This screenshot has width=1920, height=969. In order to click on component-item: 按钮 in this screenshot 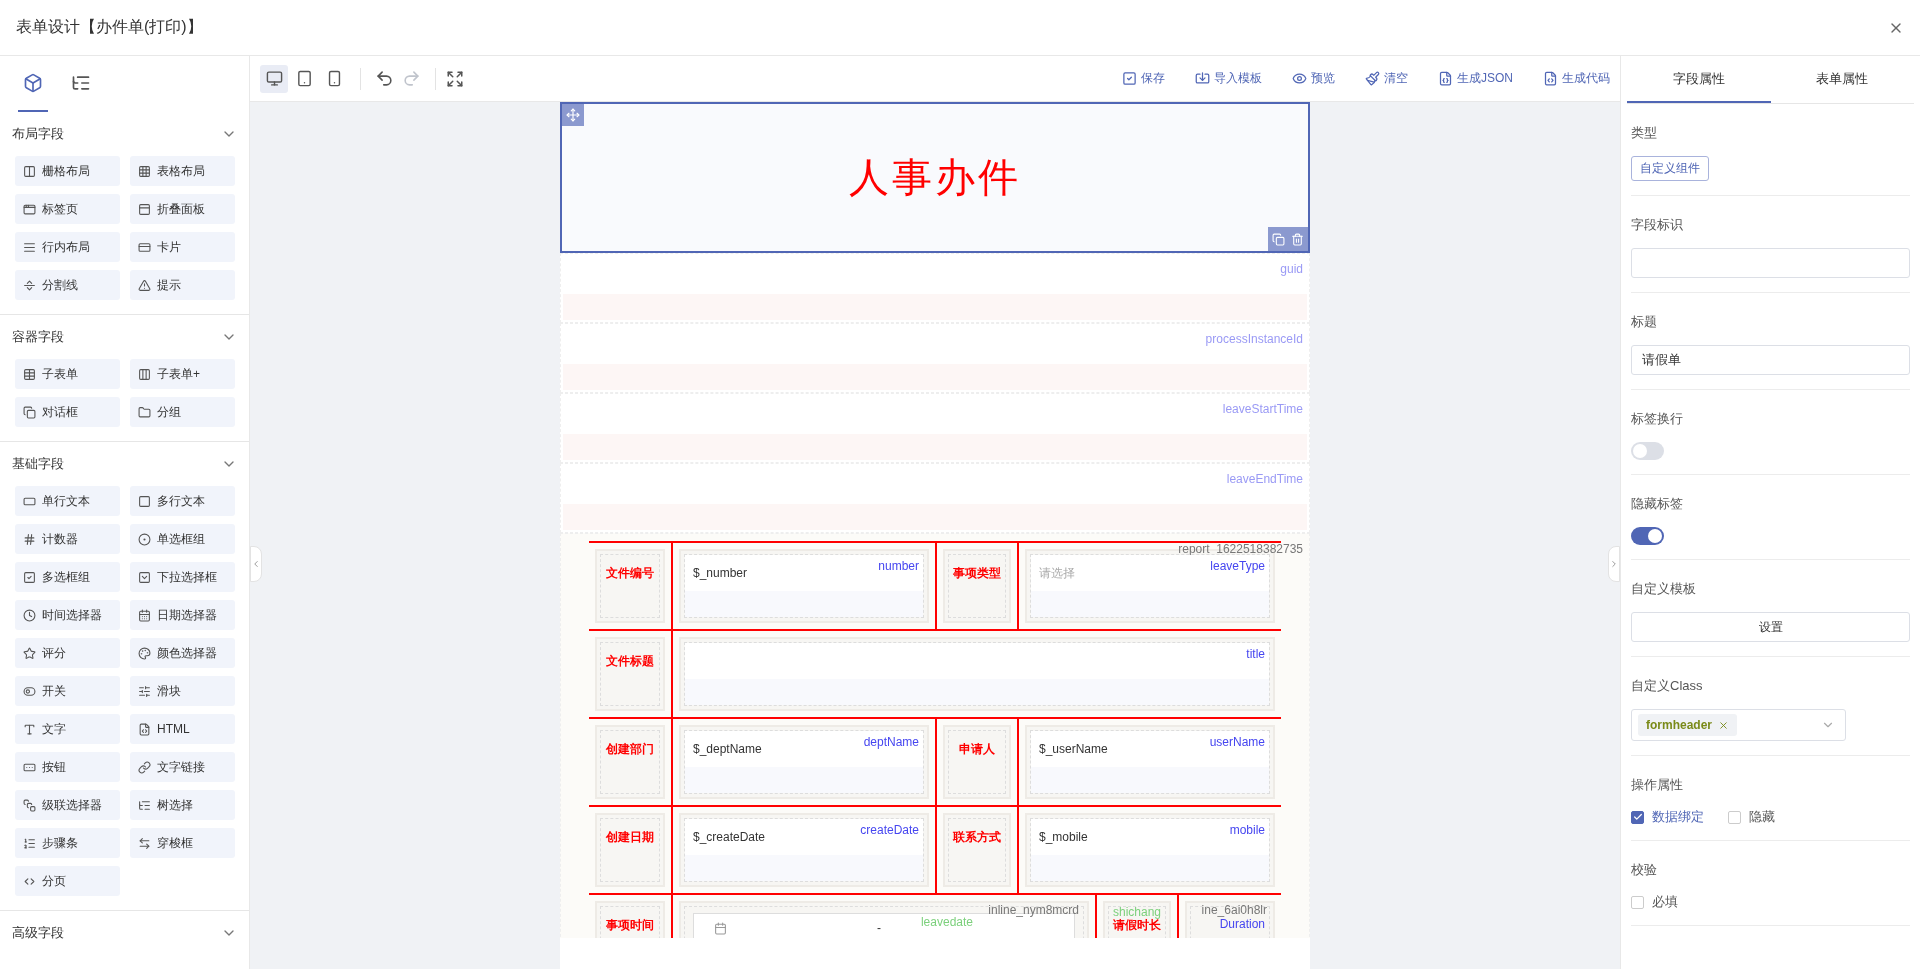, I will do `click(67, 767)`.